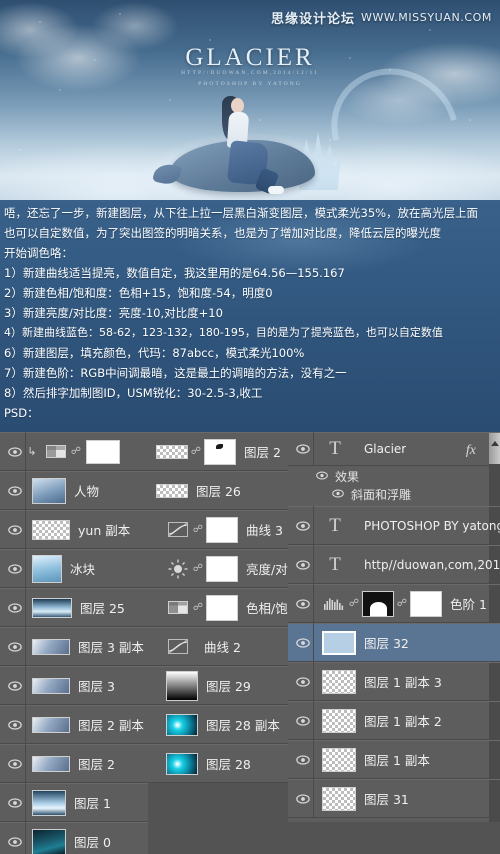 The image size is (500, 854). What do you see at coordinates (74, 568) in the screenshot?
I see `layer-row: 冰块` at bounding box center [74, 568].